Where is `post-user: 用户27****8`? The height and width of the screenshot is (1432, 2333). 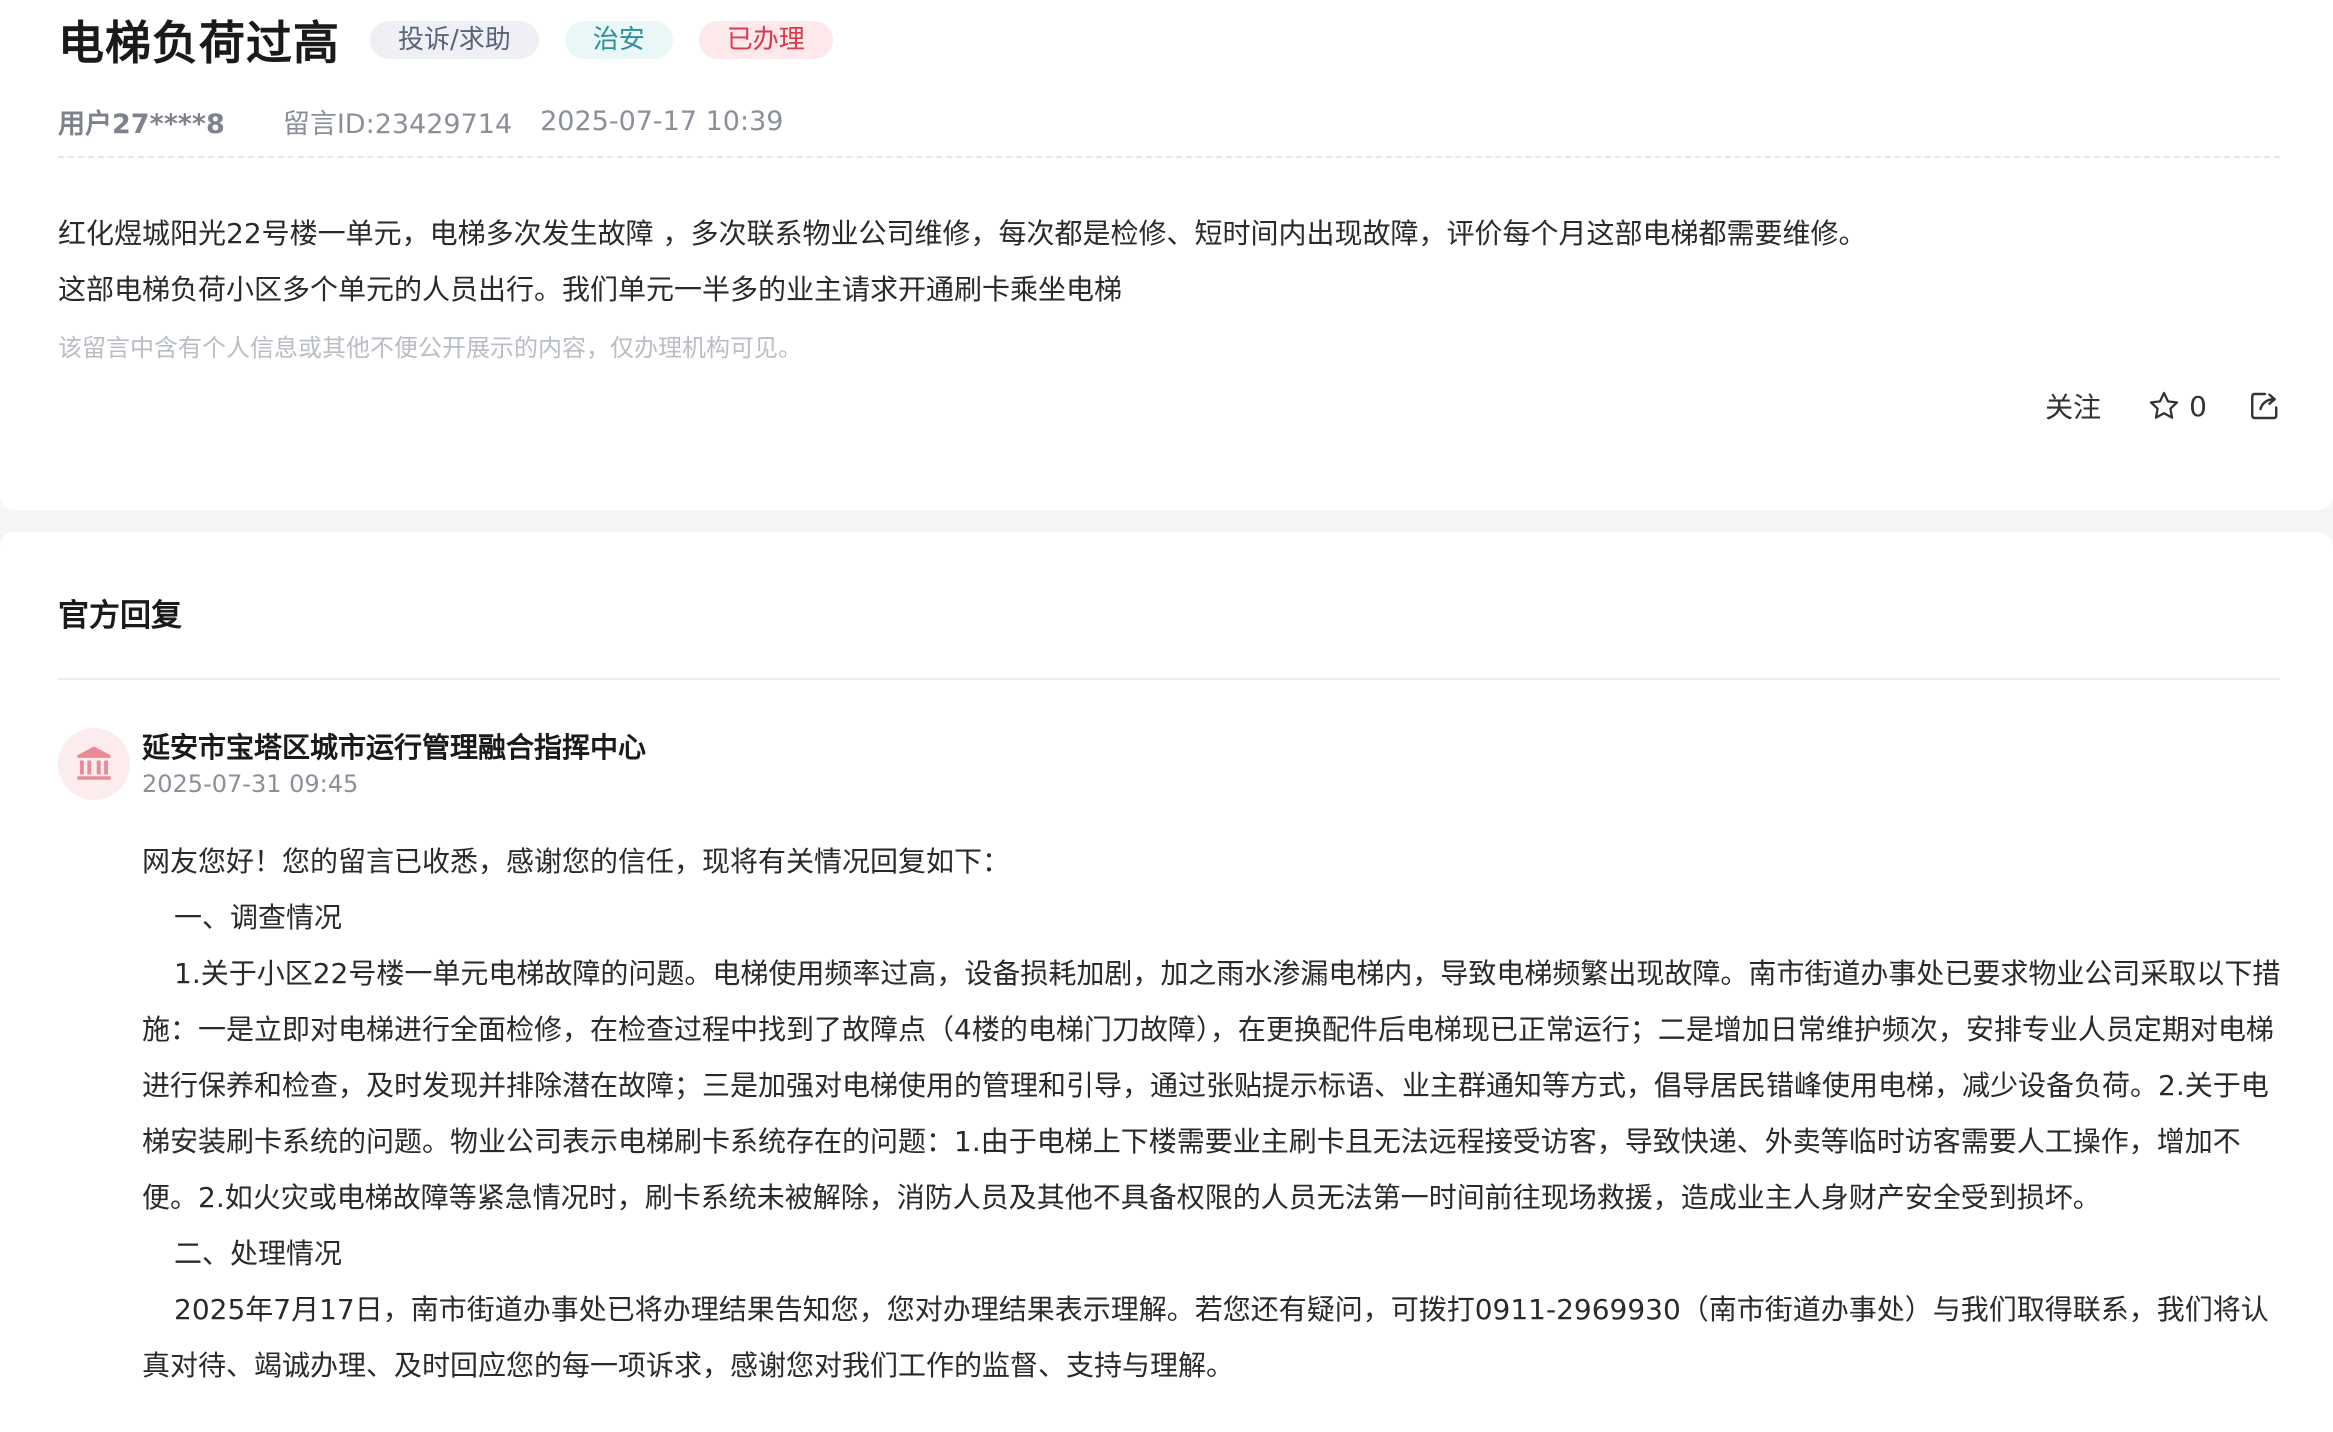 post-user: 用户27****8 is located at coordinates (141, 124).